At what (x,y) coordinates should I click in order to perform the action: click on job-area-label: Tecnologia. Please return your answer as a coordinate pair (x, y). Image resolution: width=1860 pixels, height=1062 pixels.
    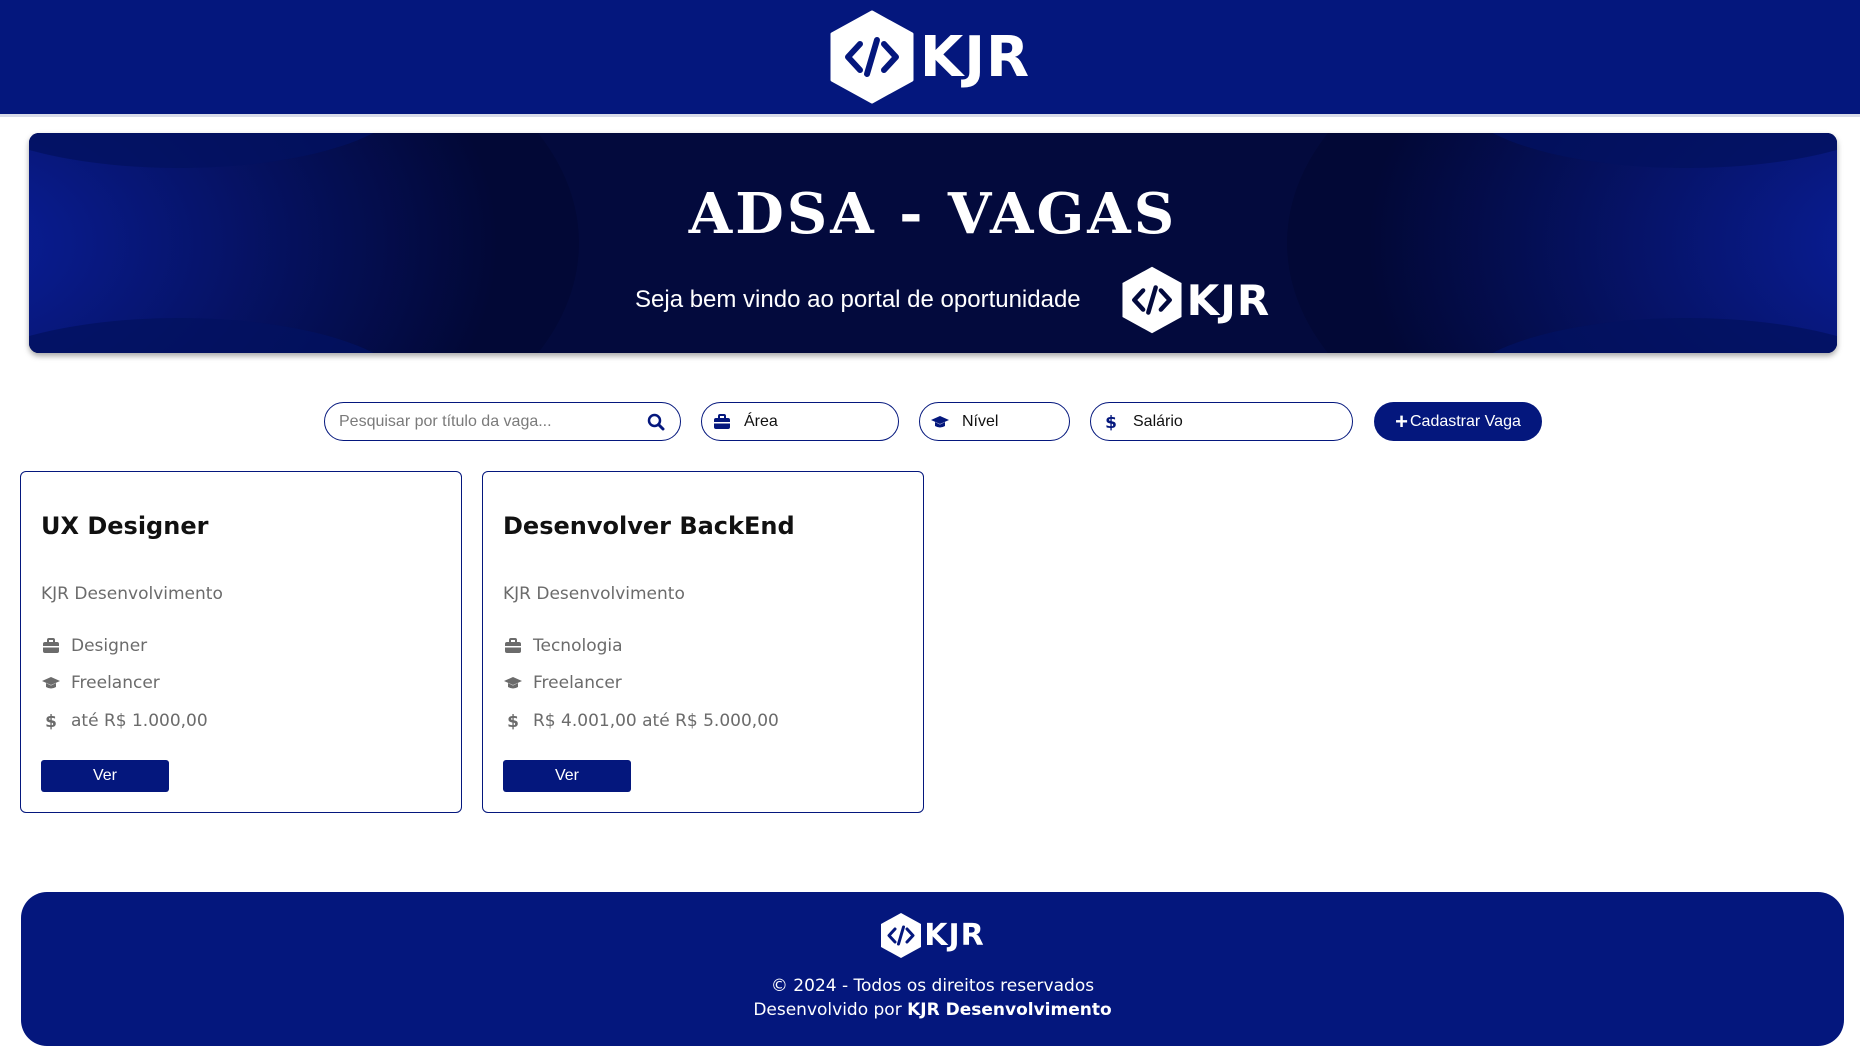
    Looking at the image, I should click on (578, 646).